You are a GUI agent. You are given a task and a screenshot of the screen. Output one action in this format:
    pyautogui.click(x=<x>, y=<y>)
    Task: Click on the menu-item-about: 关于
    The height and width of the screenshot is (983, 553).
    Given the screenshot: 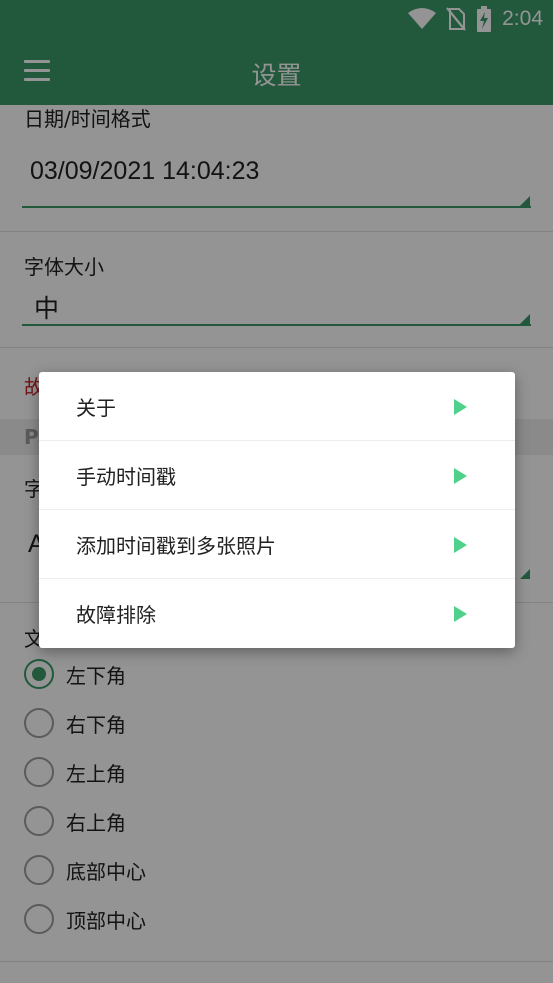 What is the action you would take?
    pyautogui.click(x=277, y=406)
    